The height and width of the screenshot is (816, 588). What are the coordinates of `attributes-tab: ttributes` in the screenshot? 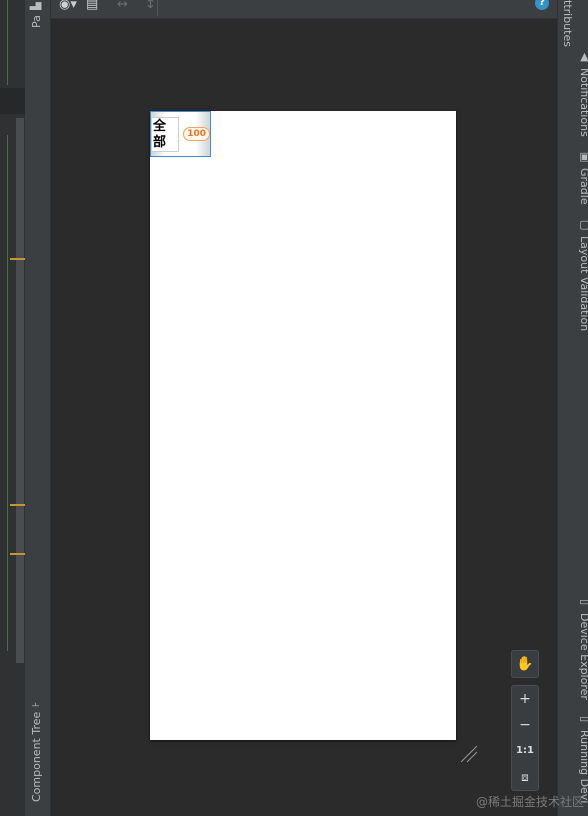 It's located at (567, 23).